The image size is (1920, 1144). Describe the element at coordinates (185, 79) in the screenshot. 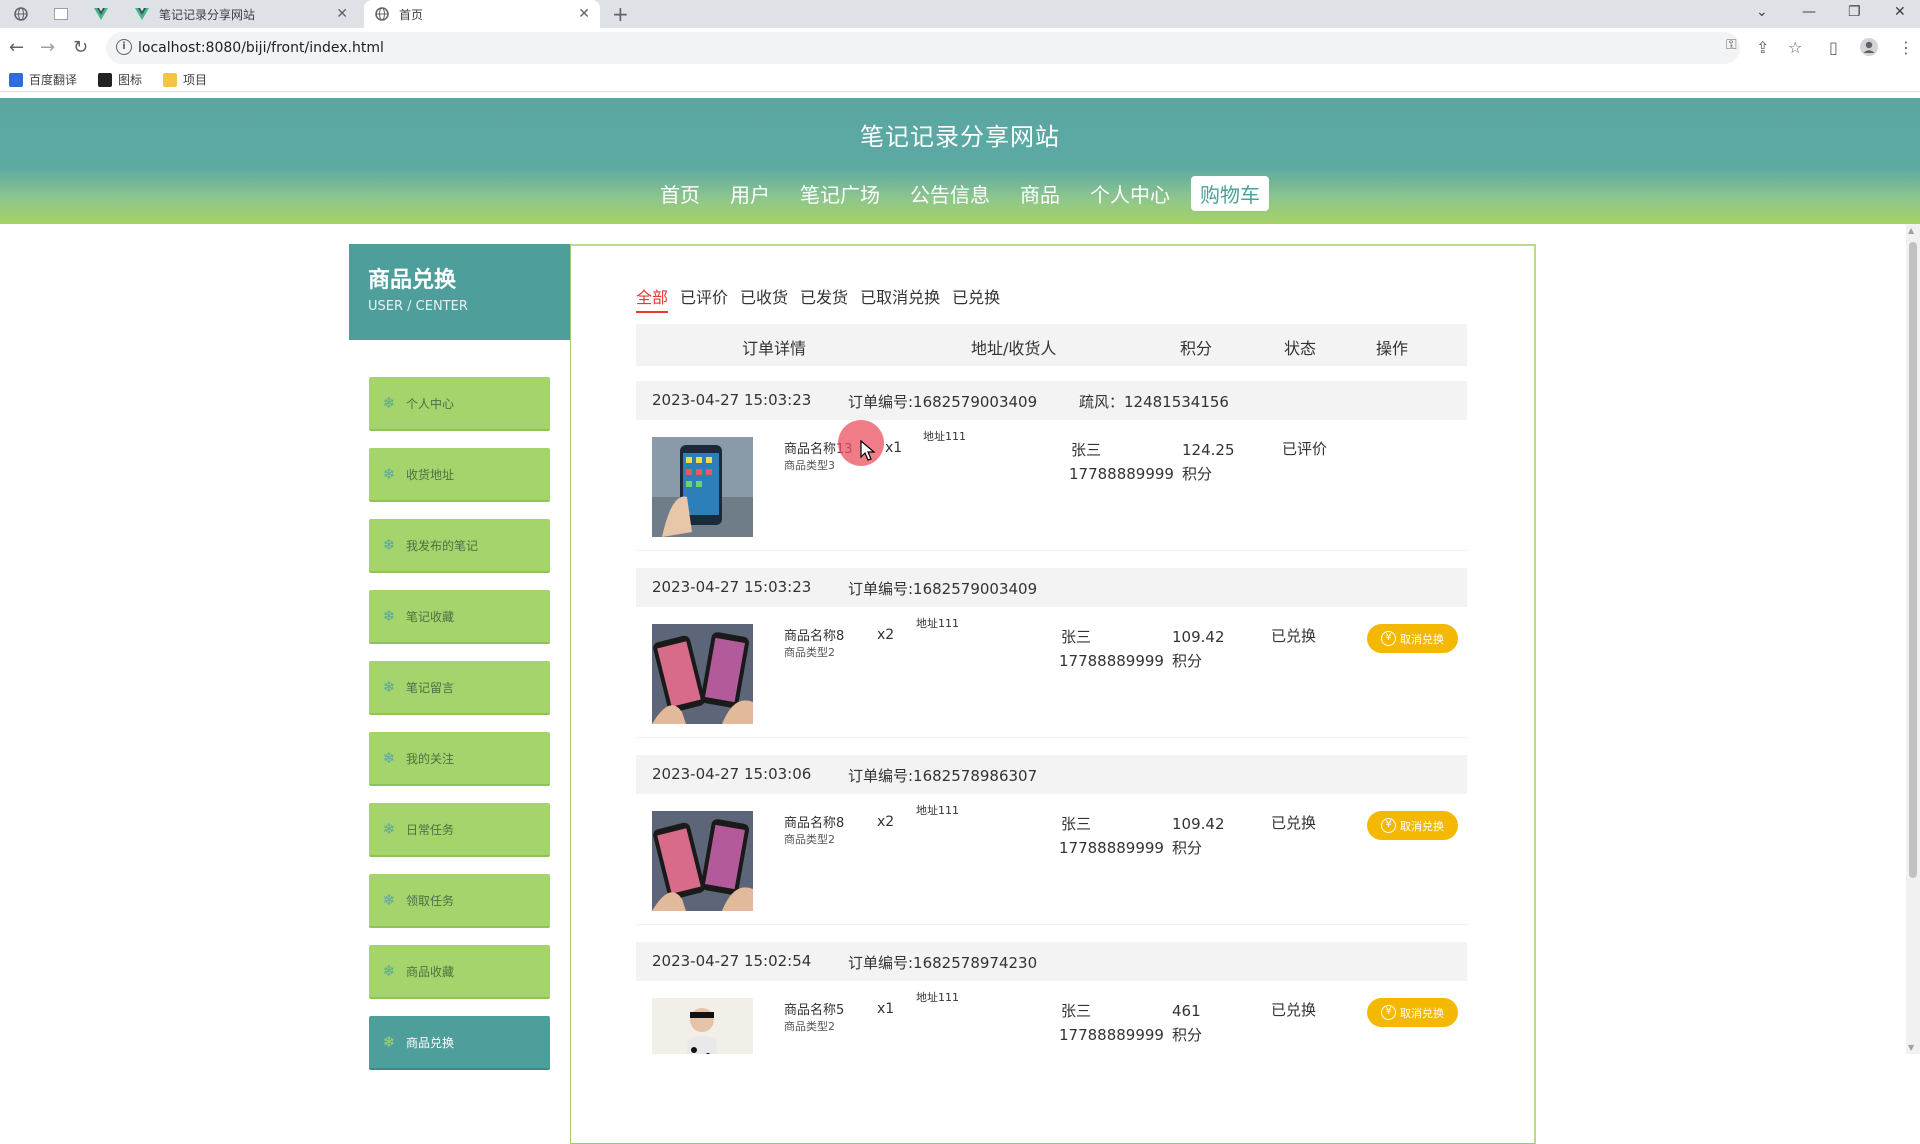

I see `bookmark-projects: 项目` at that location.